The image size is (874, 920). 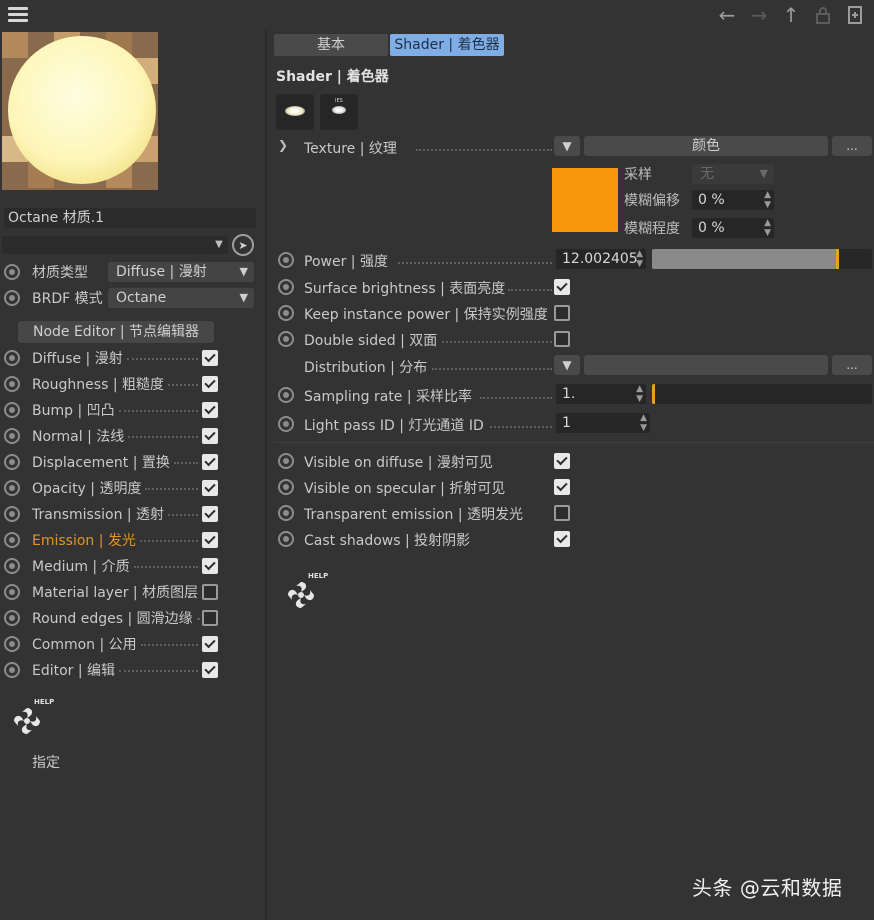 What do you see at coordinates (706, 365) in the screenshot?
I see `distribution-shader-button` at bounding box center [706, 365].